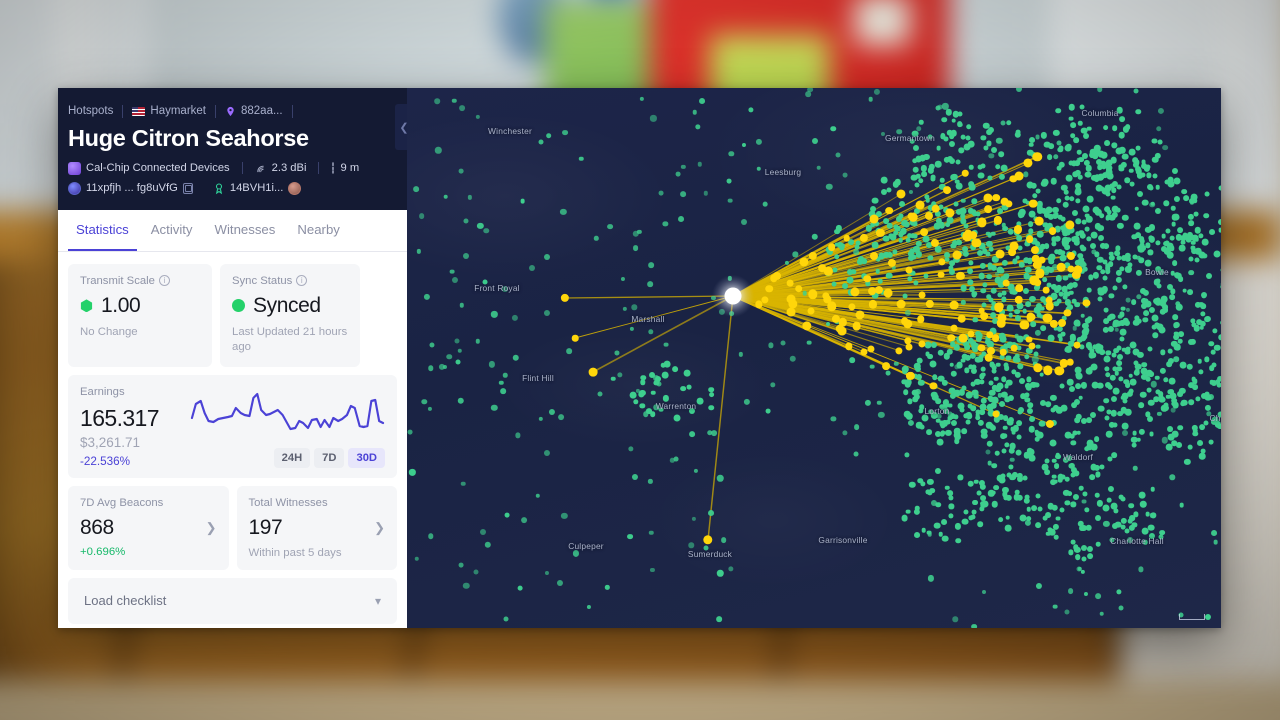 The image size is (1280, 720). What do you see at coordinates (245, 230) in the screenshot?
I see `tab-witnesses: Witnesses` at bounding box center [245, 230].